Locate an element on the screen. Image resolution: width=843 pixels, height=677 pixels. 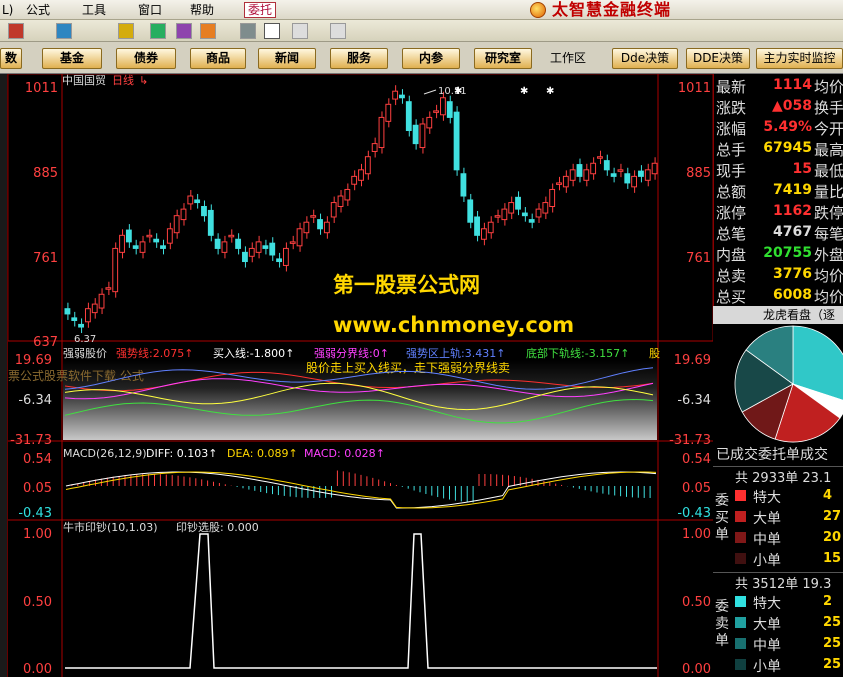
period-arrow-icon: ↳ is located at coordinates (143, 80).